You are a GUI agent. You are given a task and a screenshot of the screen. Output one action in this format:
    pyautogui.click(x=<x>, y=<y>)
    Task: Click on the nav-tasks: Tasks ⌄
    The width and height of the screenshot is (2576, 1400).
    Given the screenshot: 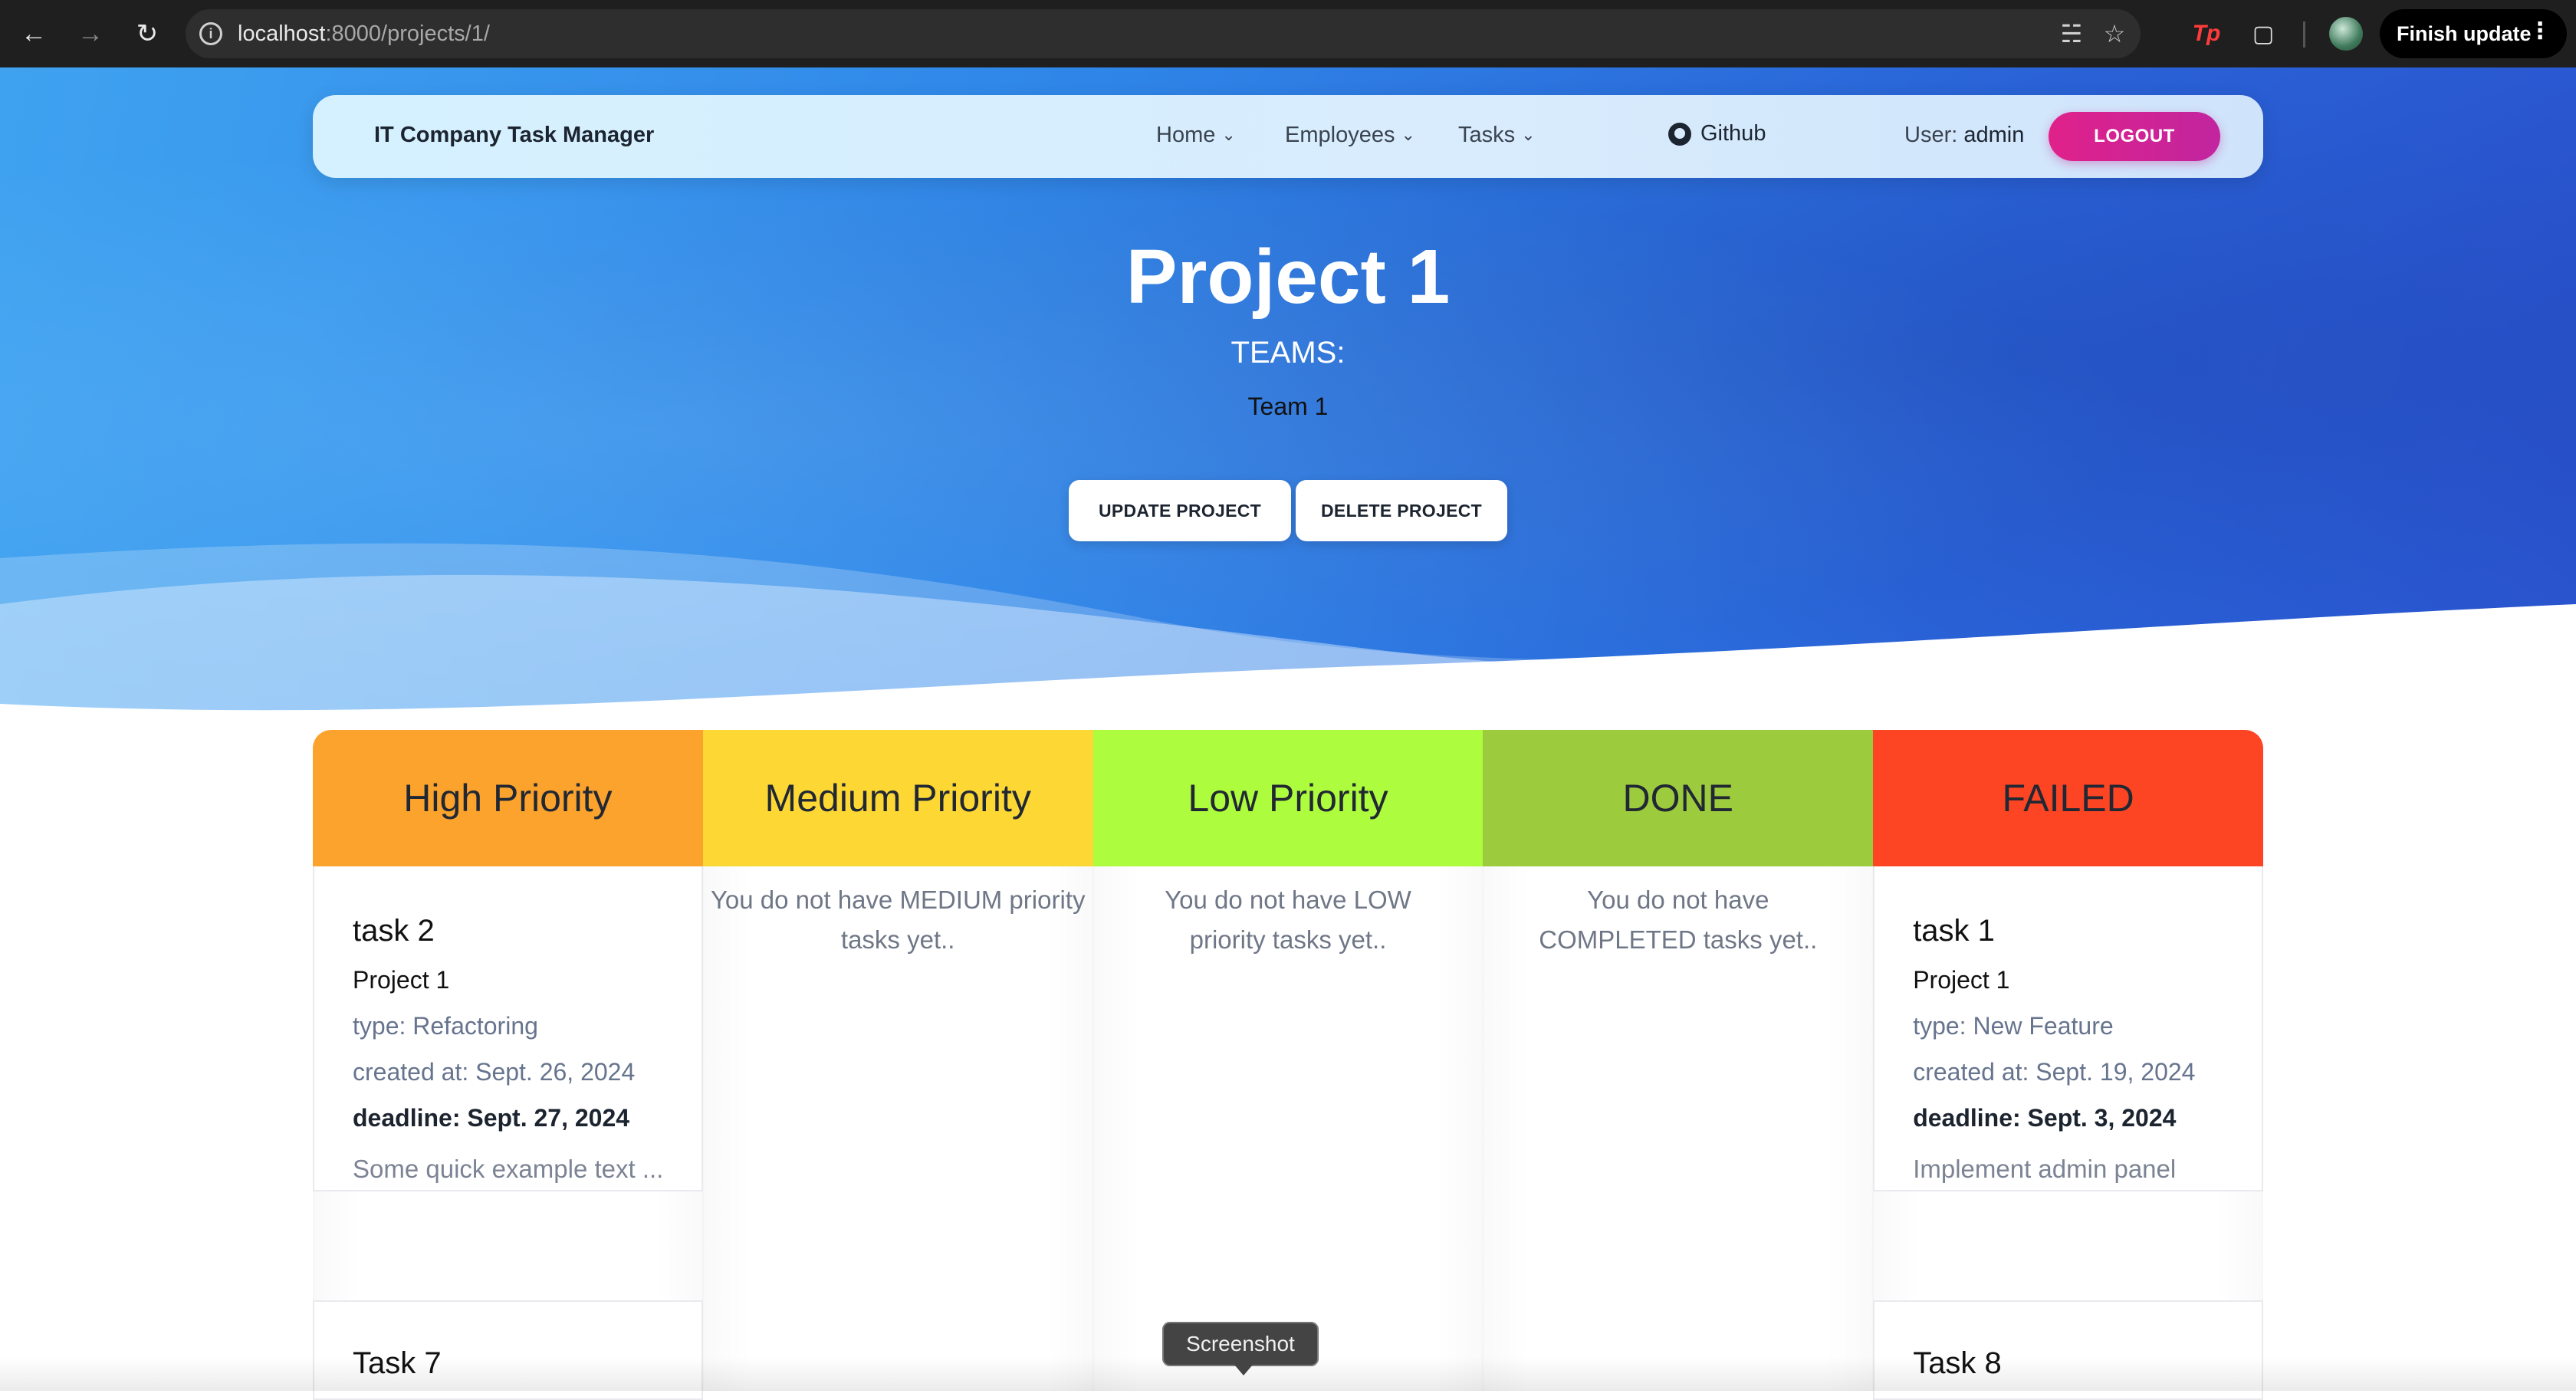 What is the action you would take?
    pyautogui.click(x=1497, y=135)
    